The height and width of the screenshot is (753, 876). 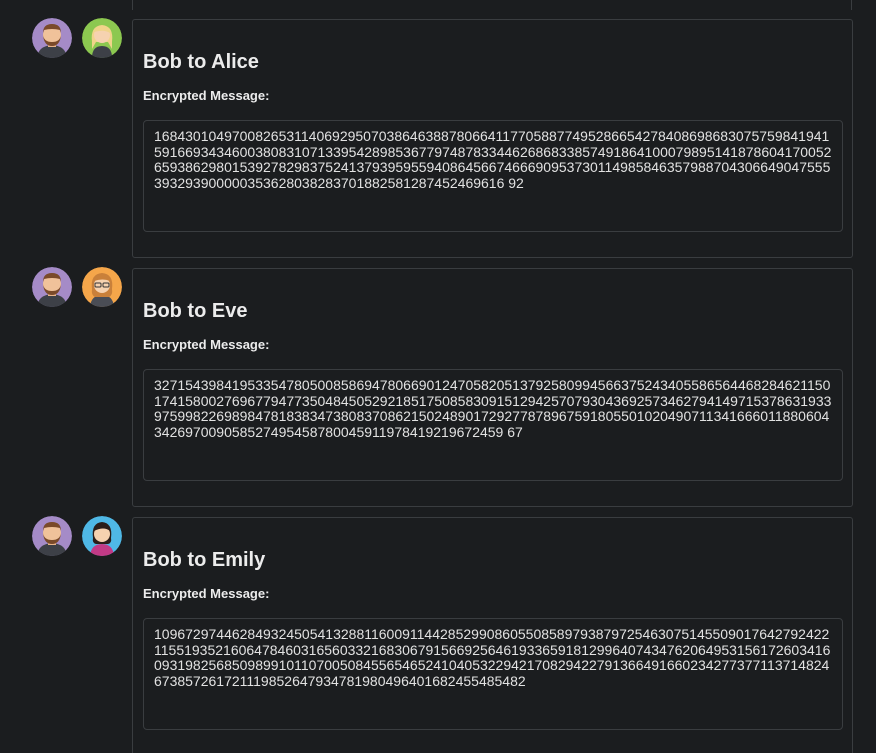 I want to click on emily-avatar-icon, so click(x=102, y=536).